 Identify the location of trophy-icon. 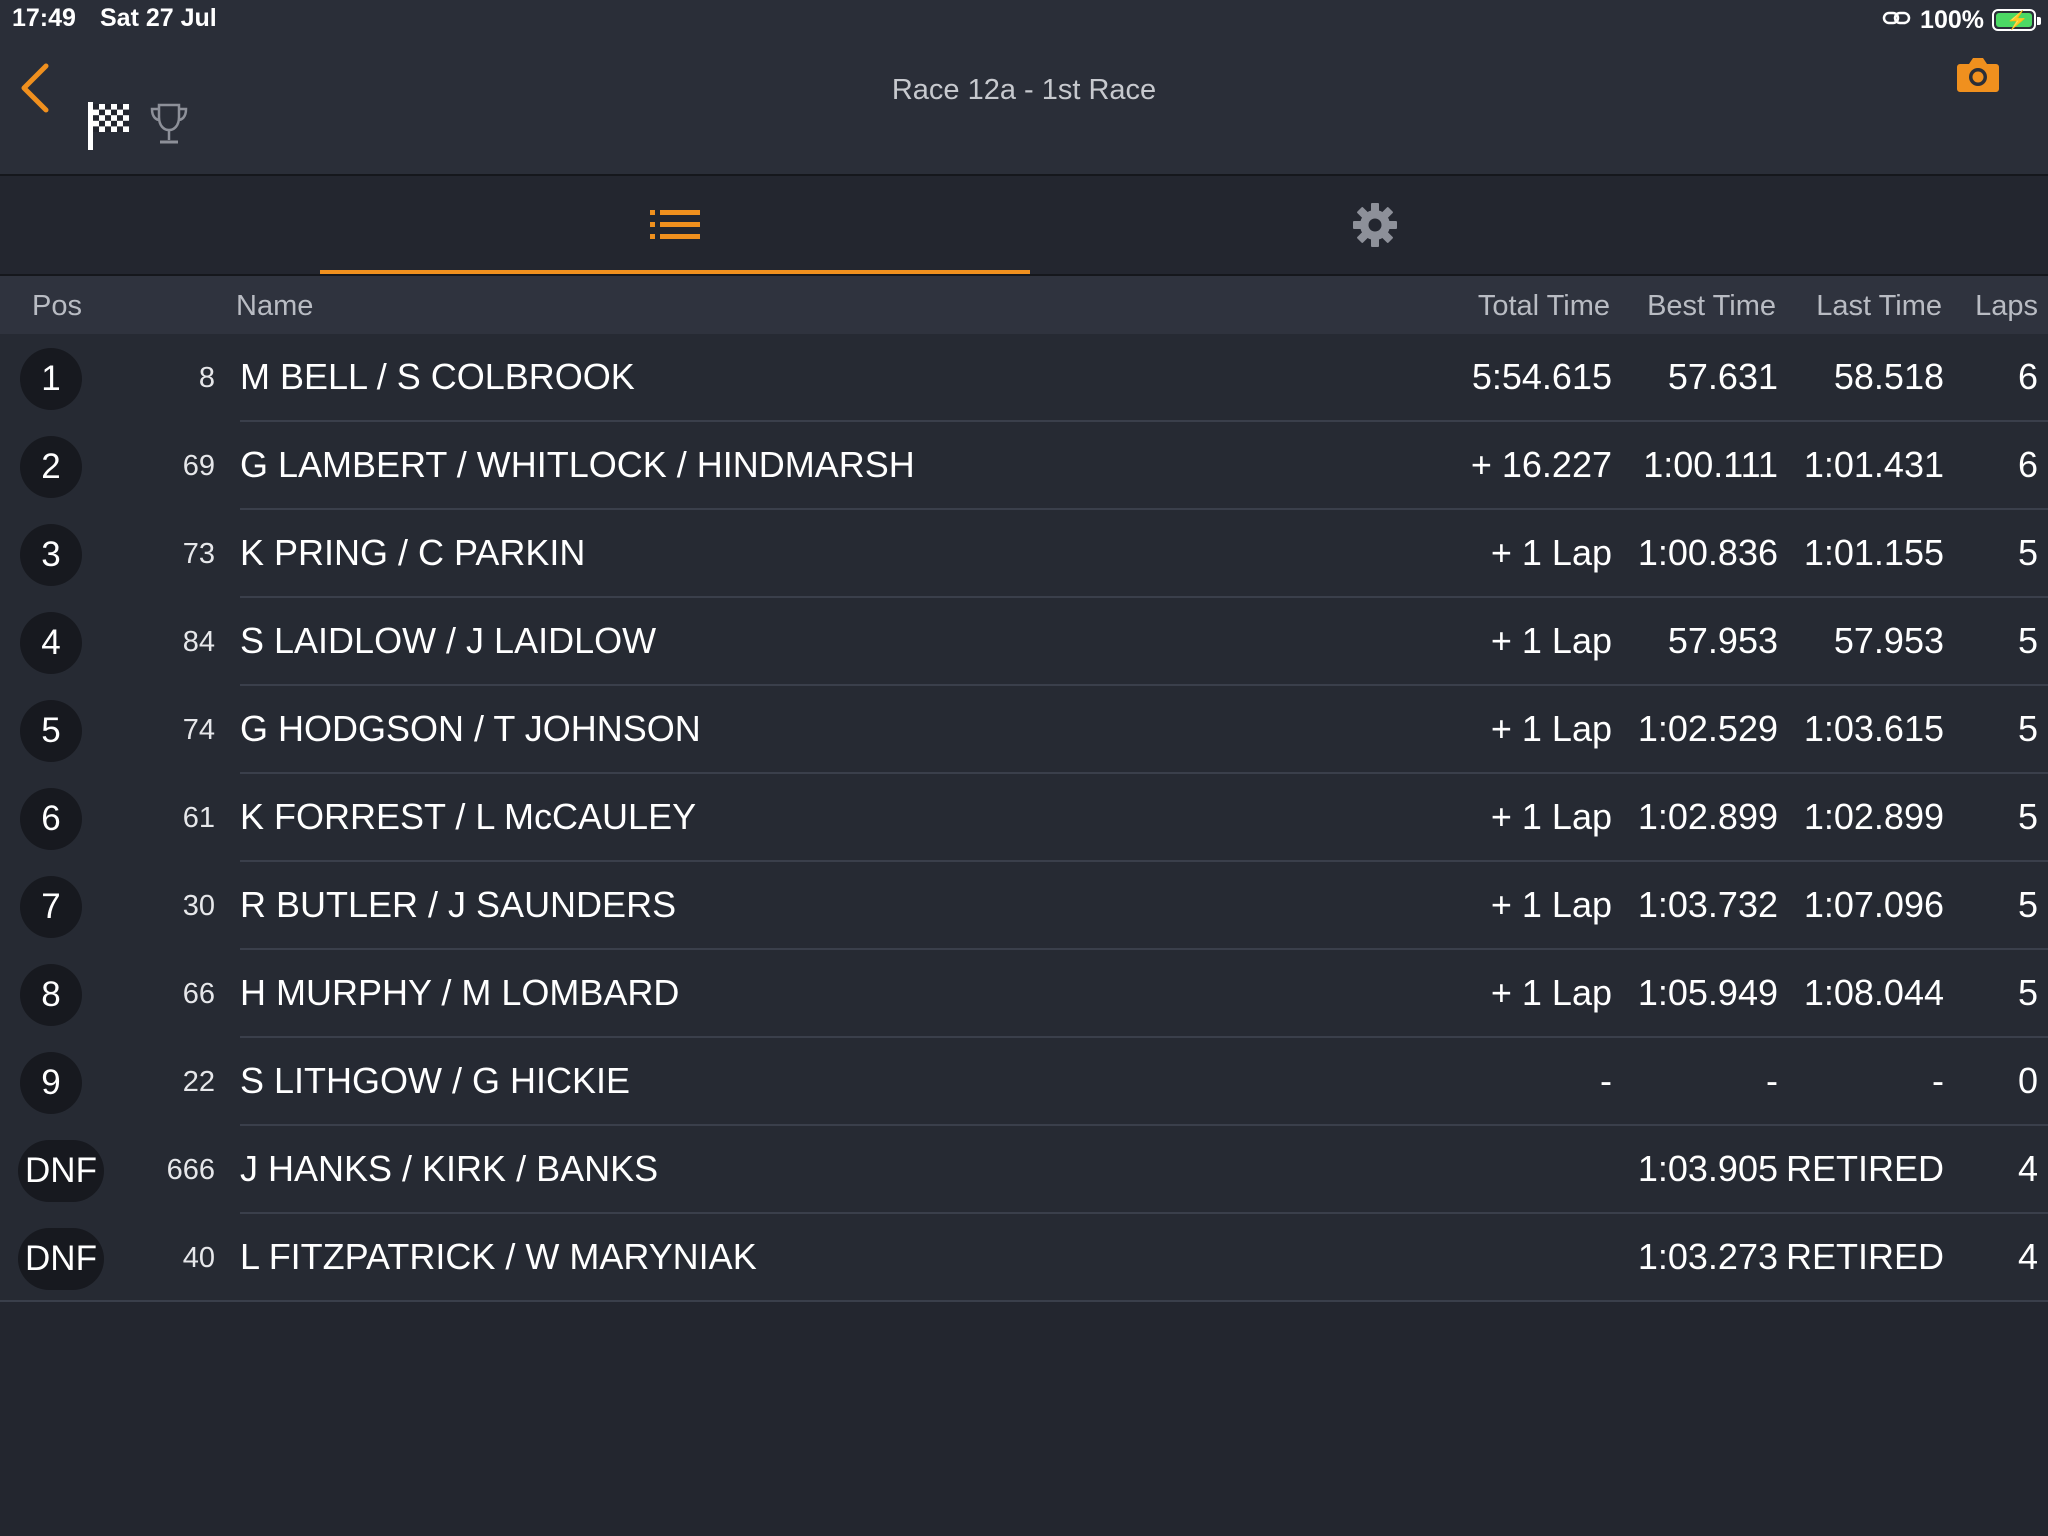
(169, 125).